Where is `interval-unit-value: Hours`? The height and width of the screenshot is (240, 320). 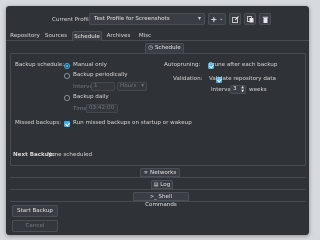
interval-unit-value: Hours is located at coordinates (128, 86).